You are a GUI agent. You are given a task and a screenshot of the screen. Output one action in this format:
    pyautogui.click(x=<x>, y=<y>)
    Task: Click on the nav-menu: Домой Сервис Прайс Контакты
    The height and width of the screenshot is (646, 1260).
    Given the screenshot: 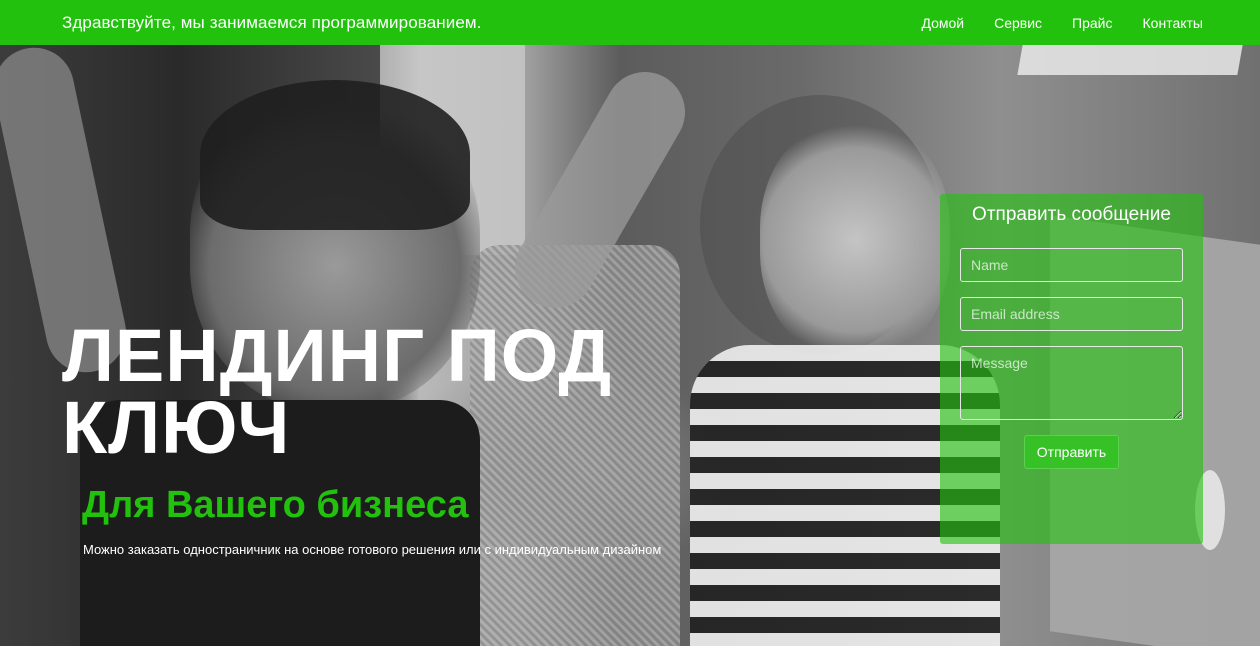 What is the action you would take?
    pyautogui.click(x=1062, y=23)
    